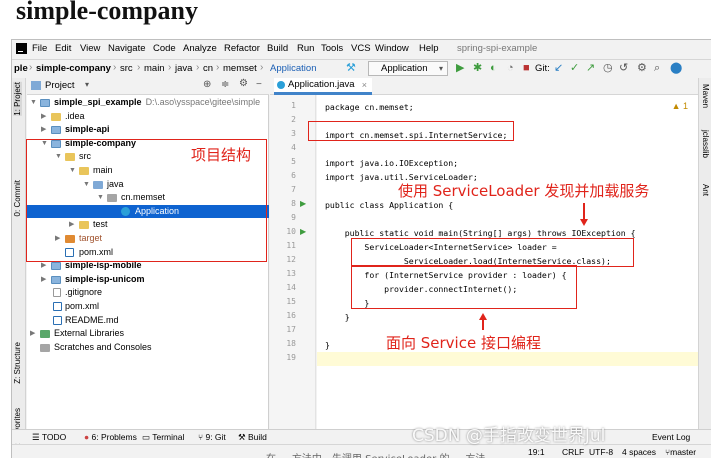  What do you see at coordinates (293, 68) in the screenshot?
I see `breadcrumb-application: Application` at bounding box center [293, 68].